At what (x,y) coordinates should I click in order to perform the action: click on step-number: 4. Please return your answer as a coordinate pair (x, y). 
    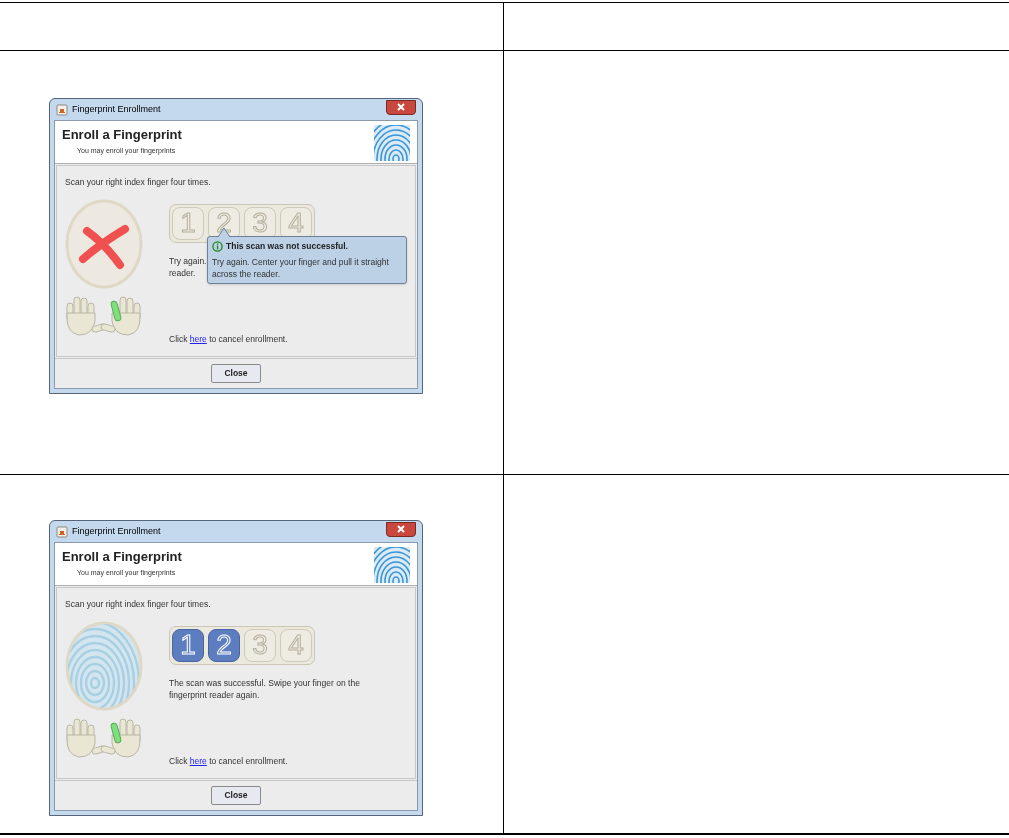
    Looking at the image, I should click on (296, 645).